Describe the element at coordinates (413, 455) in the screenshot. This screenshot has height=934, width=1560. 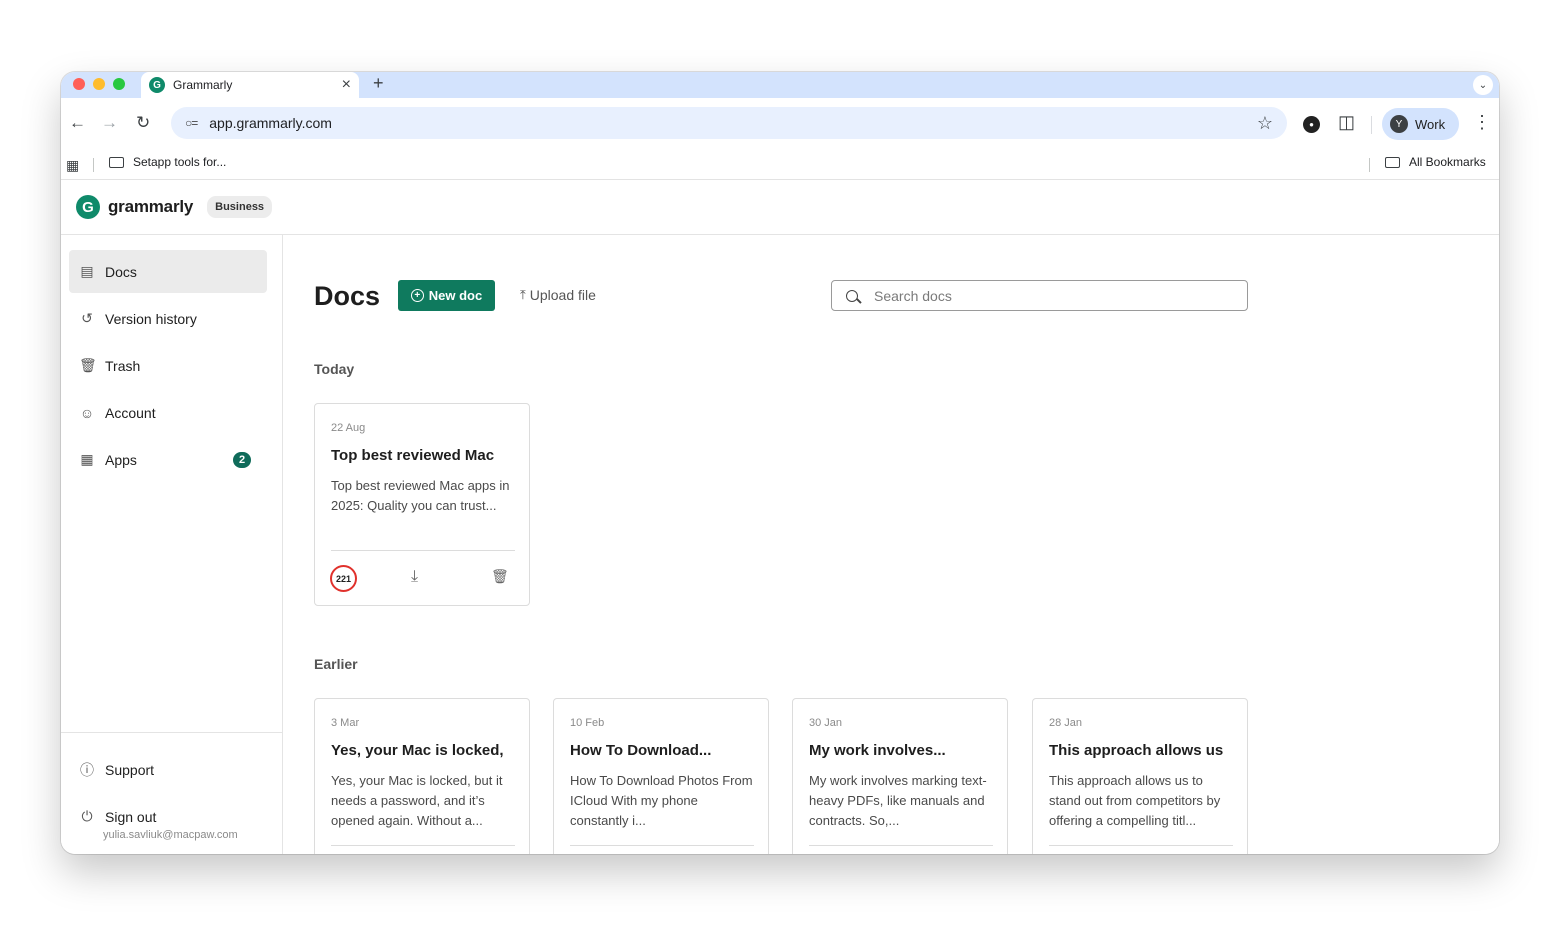
I see `doc-title: Top best reviewed Mac` at that location.